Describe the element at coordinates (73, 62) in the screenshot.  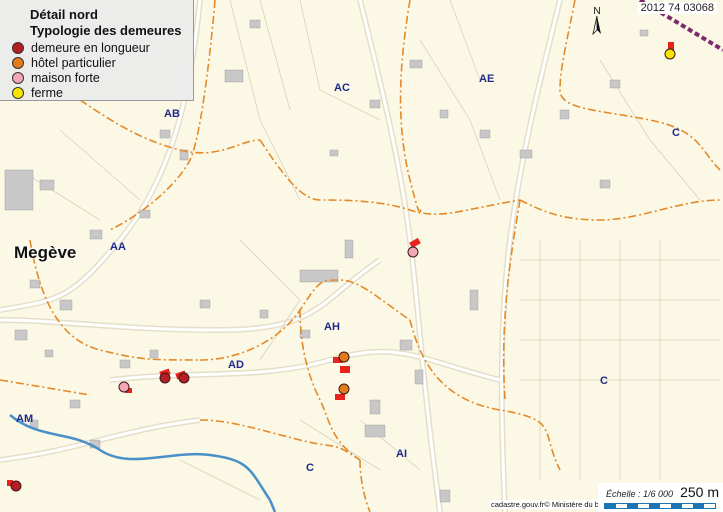
I see `legend-item-label: hôtel particulier` at that location.